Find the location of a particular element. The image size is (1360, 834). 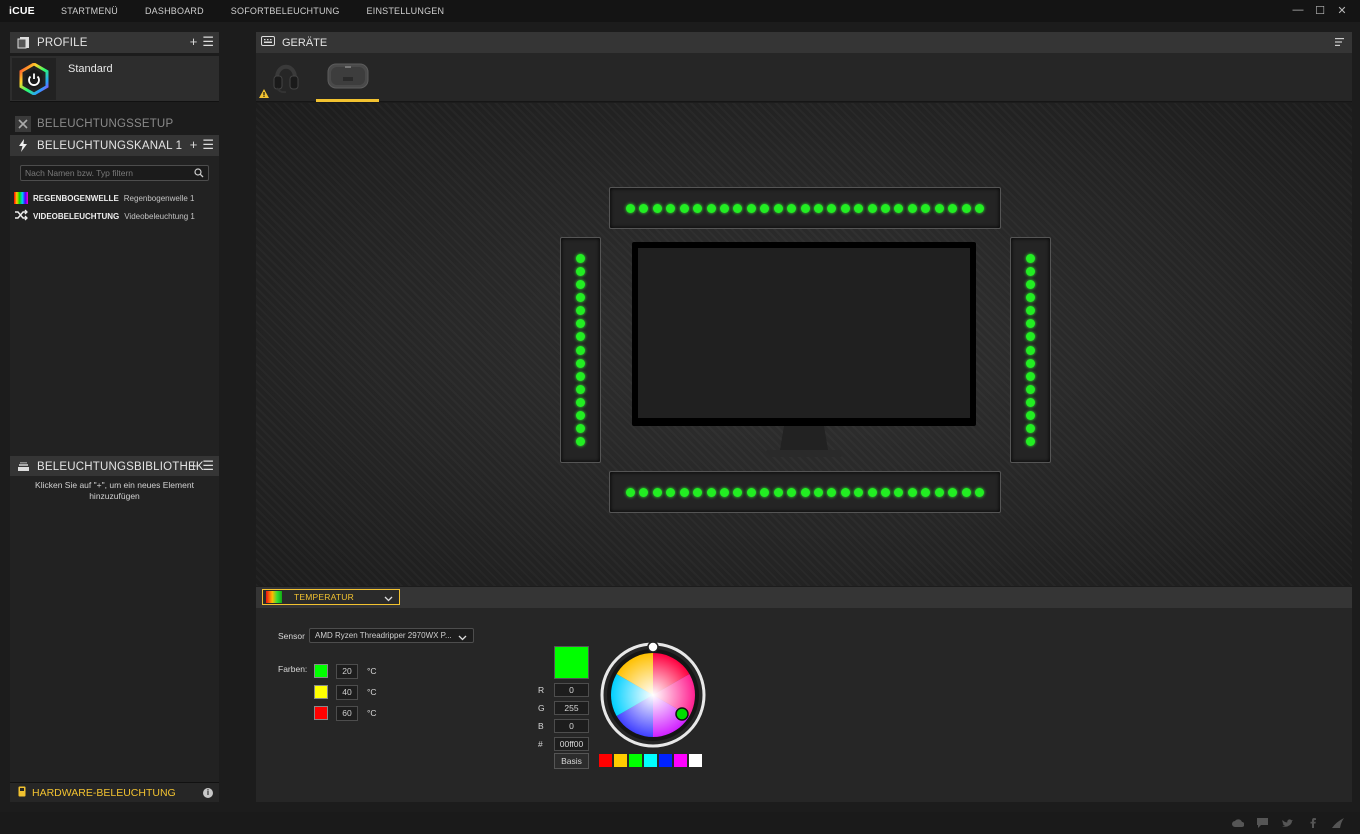

lighting-setup-title: BELEUCHTUNGSSETUP is located at coordinates (105, 124).